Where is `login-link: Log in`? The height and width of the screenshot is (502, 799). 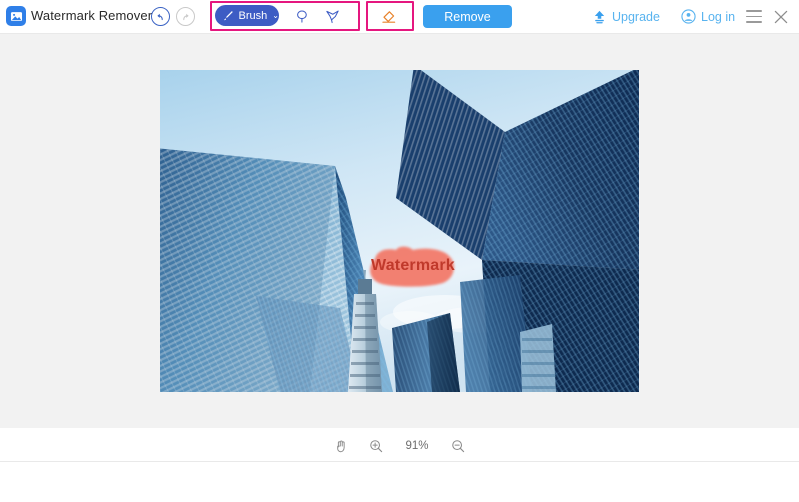 login-link: Log in is located at coordinates (708, 16).